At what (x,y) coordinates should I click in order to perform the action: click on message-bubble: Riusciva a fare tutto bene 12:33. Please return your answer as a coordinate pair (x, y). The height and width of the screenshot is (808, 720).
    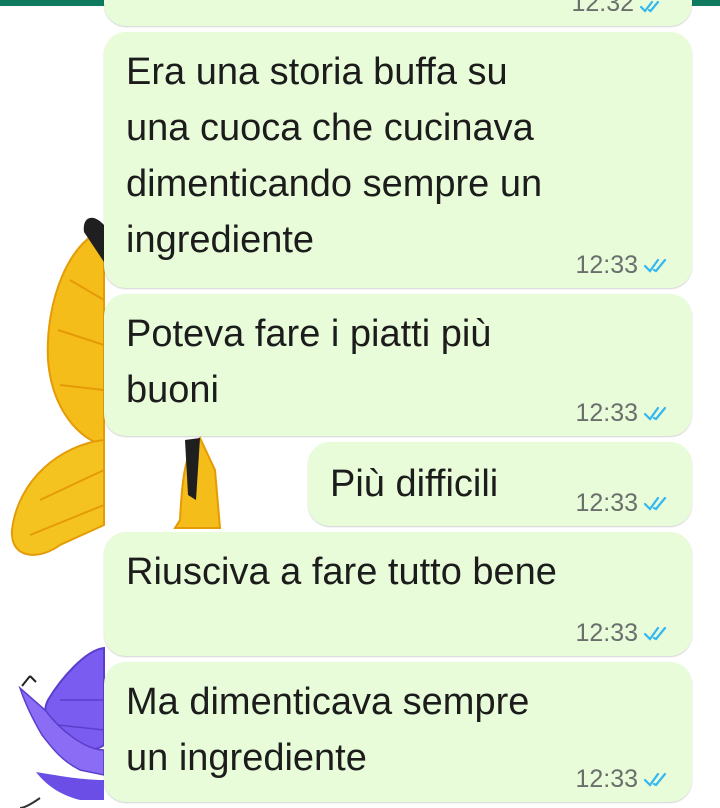
    Looking at the image, I should click on (398, 594).